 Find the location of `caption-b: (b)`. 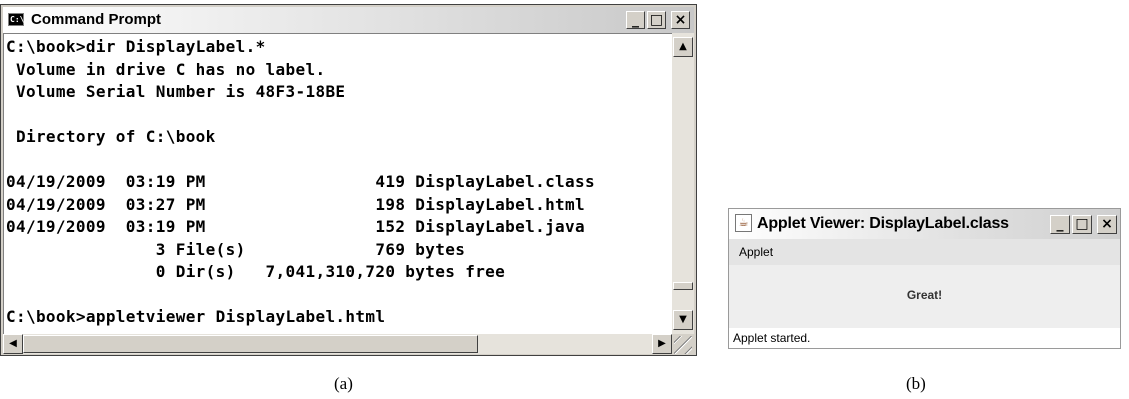

caption-b: (b) is located at coordinates (916, 383).